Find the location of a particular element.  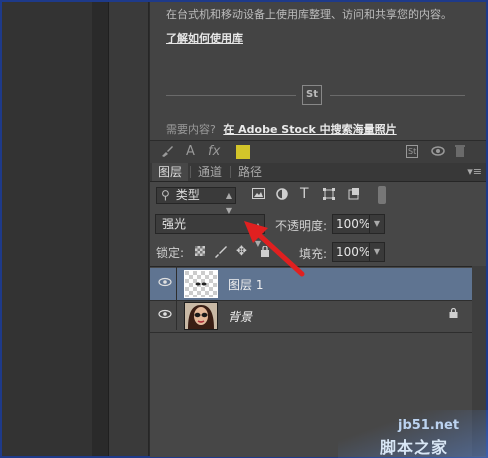

adjustment-filter-icon is located at coordinates (282, 196).